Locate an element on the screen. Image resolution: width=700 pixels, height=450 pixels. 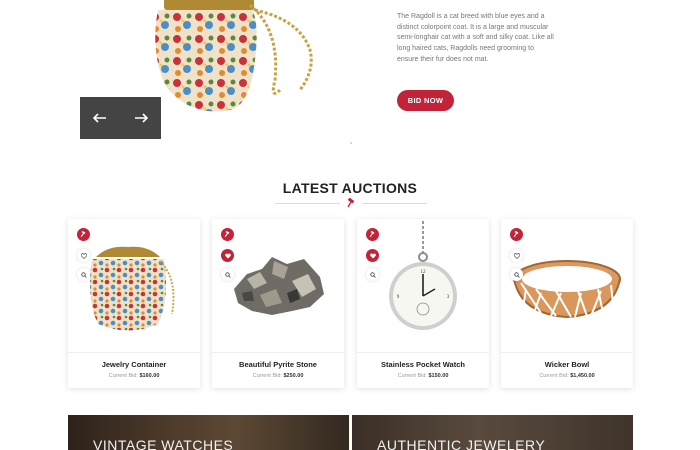
current-bid: Current Bid: $150.00 is located at coordinates (423, 376).